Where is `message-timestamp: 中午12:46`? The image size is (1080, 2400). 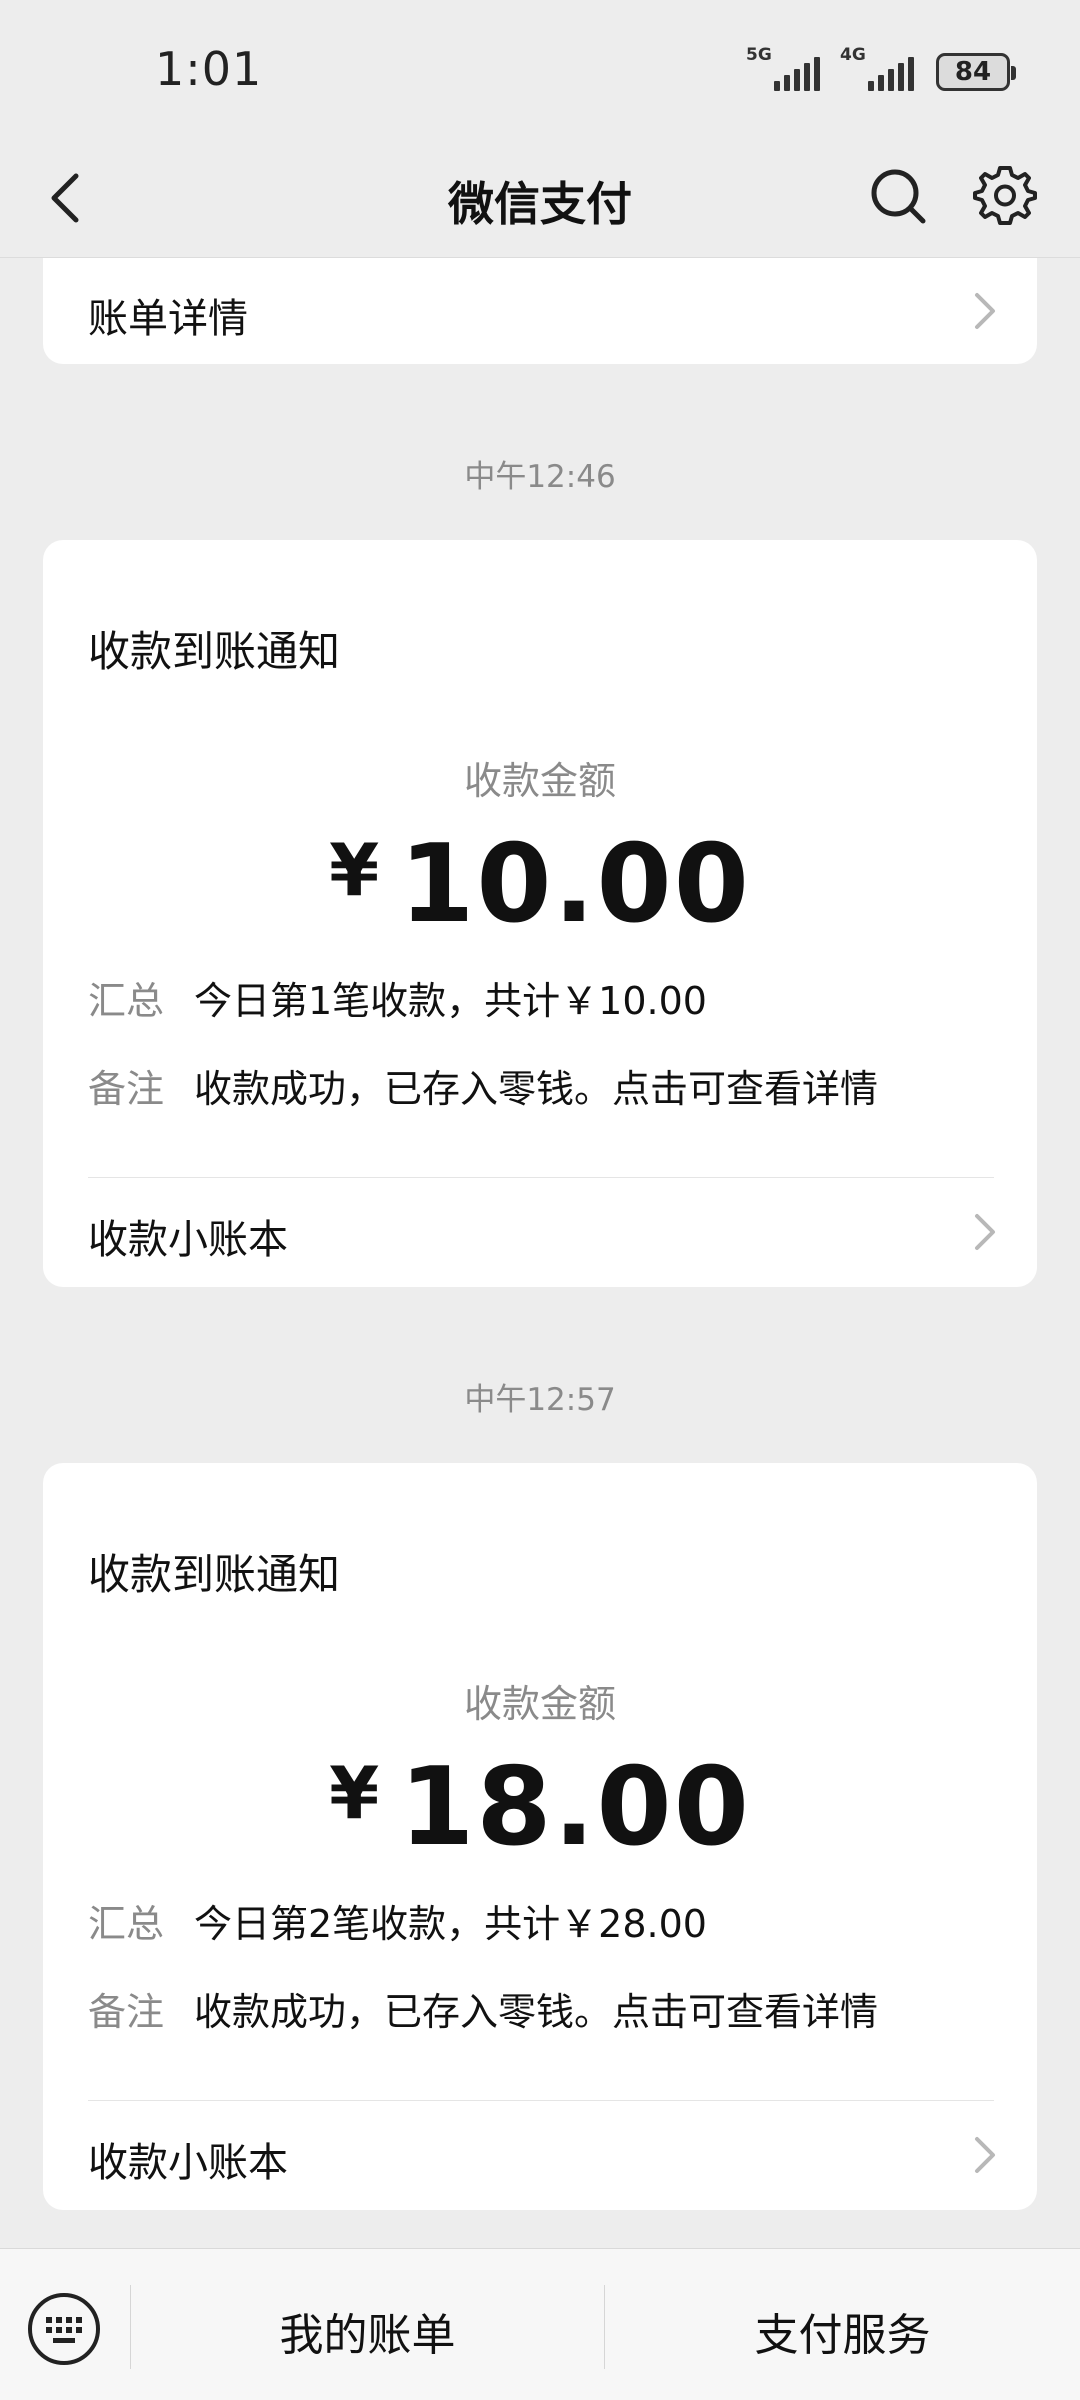 message-timestamp: 中午12:46 is located at coordinates (540, 477).